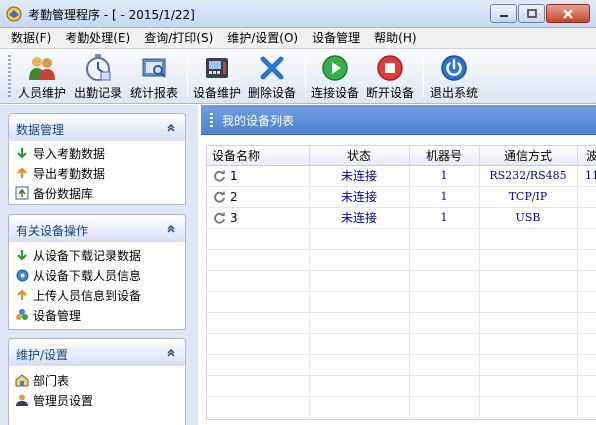  I want to click on menu-device: 设备管理, so click(336, 38).